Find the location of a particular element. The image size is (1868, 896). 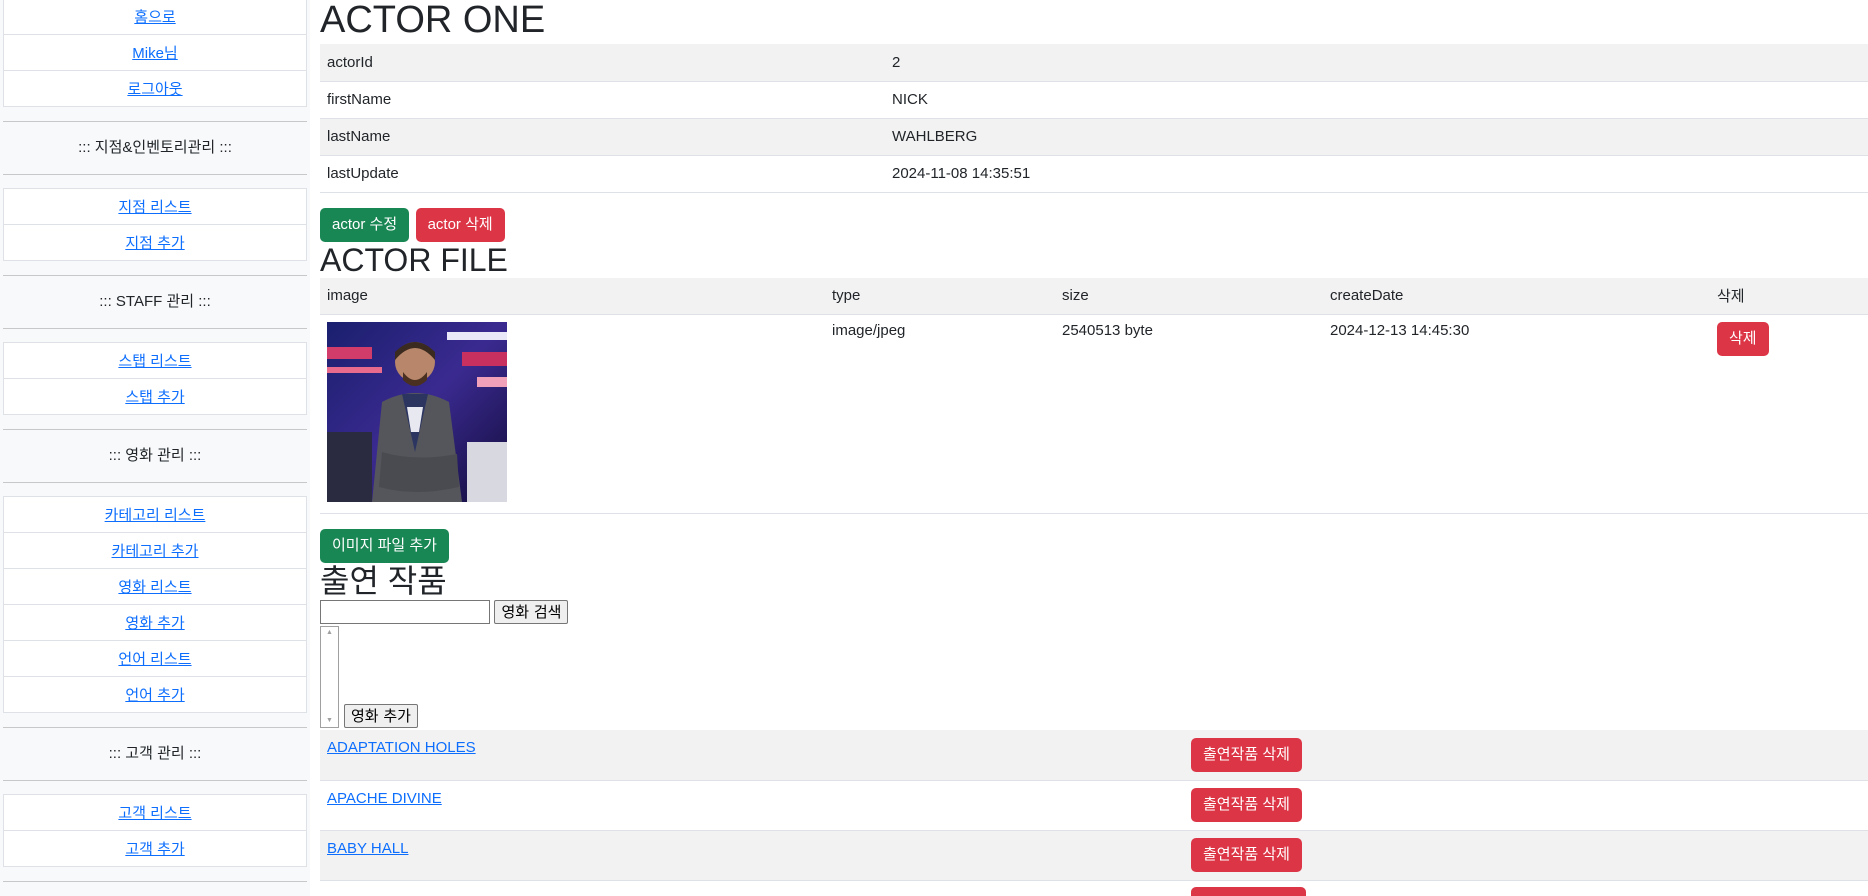

file-type-cell: image/jpeg is located at coordinates (940, 414).